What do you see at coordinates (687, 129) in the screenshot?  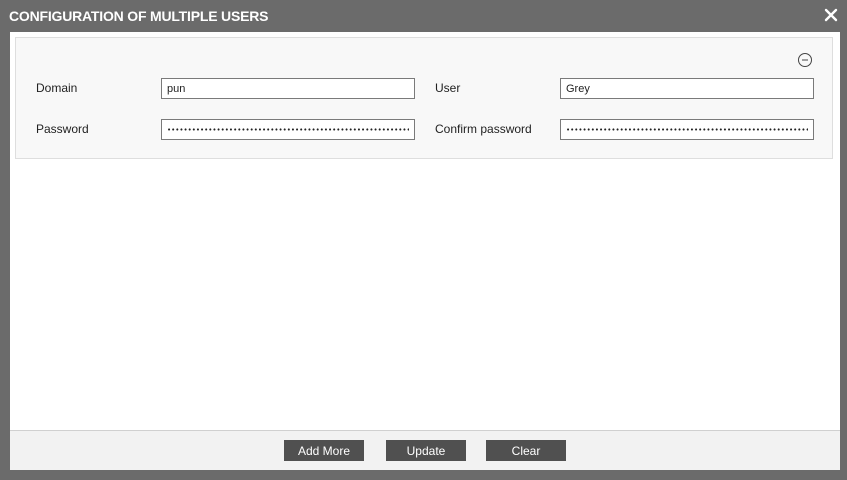 I see `confirm-password-input` at bounding box center [687, 129].